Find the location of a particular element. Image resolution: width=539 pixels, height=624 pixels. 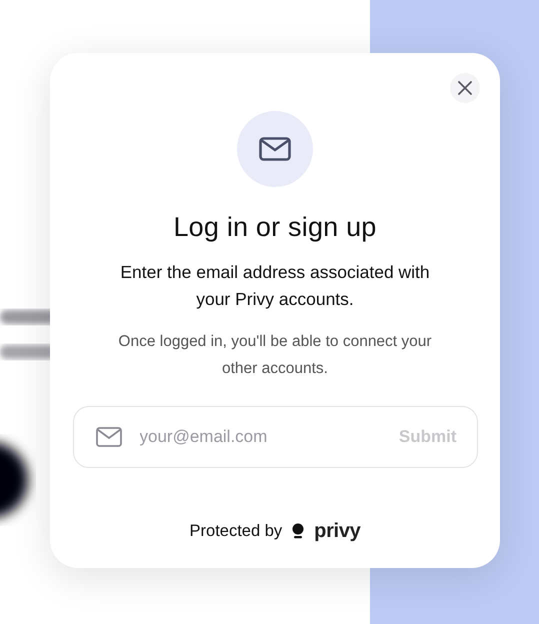

protected-by-text: Protected by is located at coordinates (236, 531).